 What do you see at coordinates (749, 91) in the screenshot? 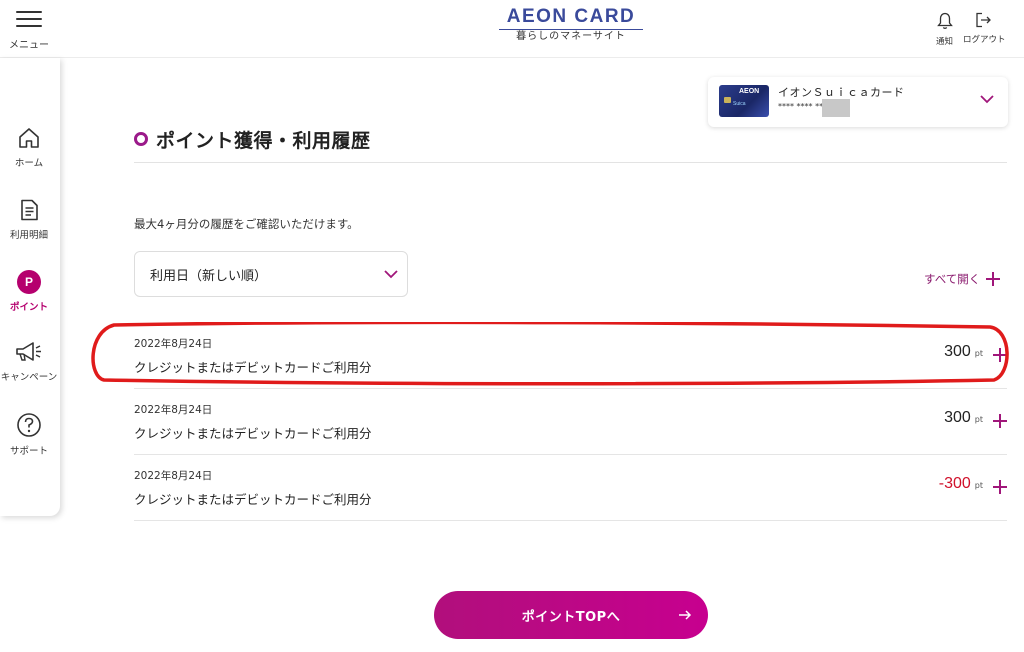
I see `card-thumb-brand: AEON` at bounding box center [749, 91].